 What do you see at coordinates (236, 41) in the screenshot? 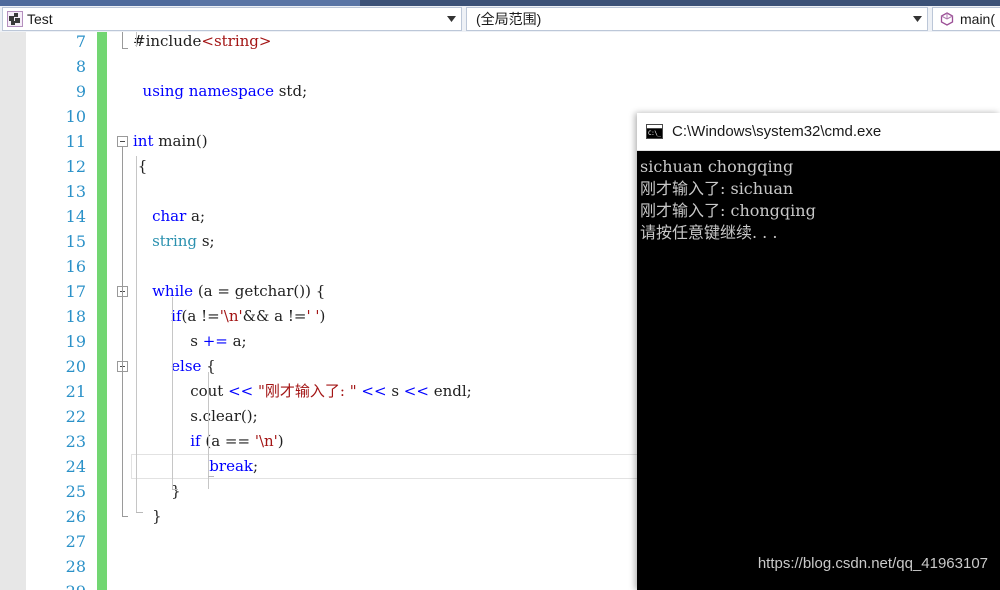
I see `code-token: <string>` at bounding box center [236, 41].